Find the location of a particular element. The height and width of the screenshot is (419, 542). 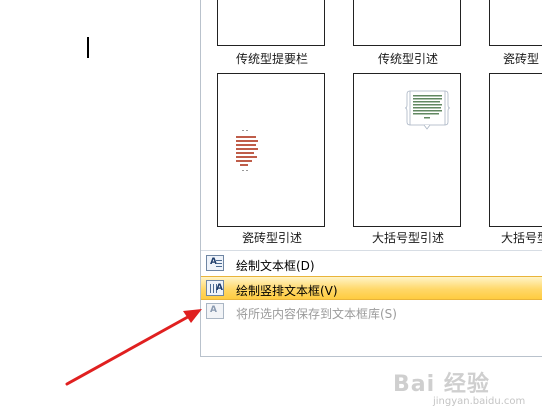

watermark-sub-text: jingyan.baidu.com is located at coordinates (479, 401).